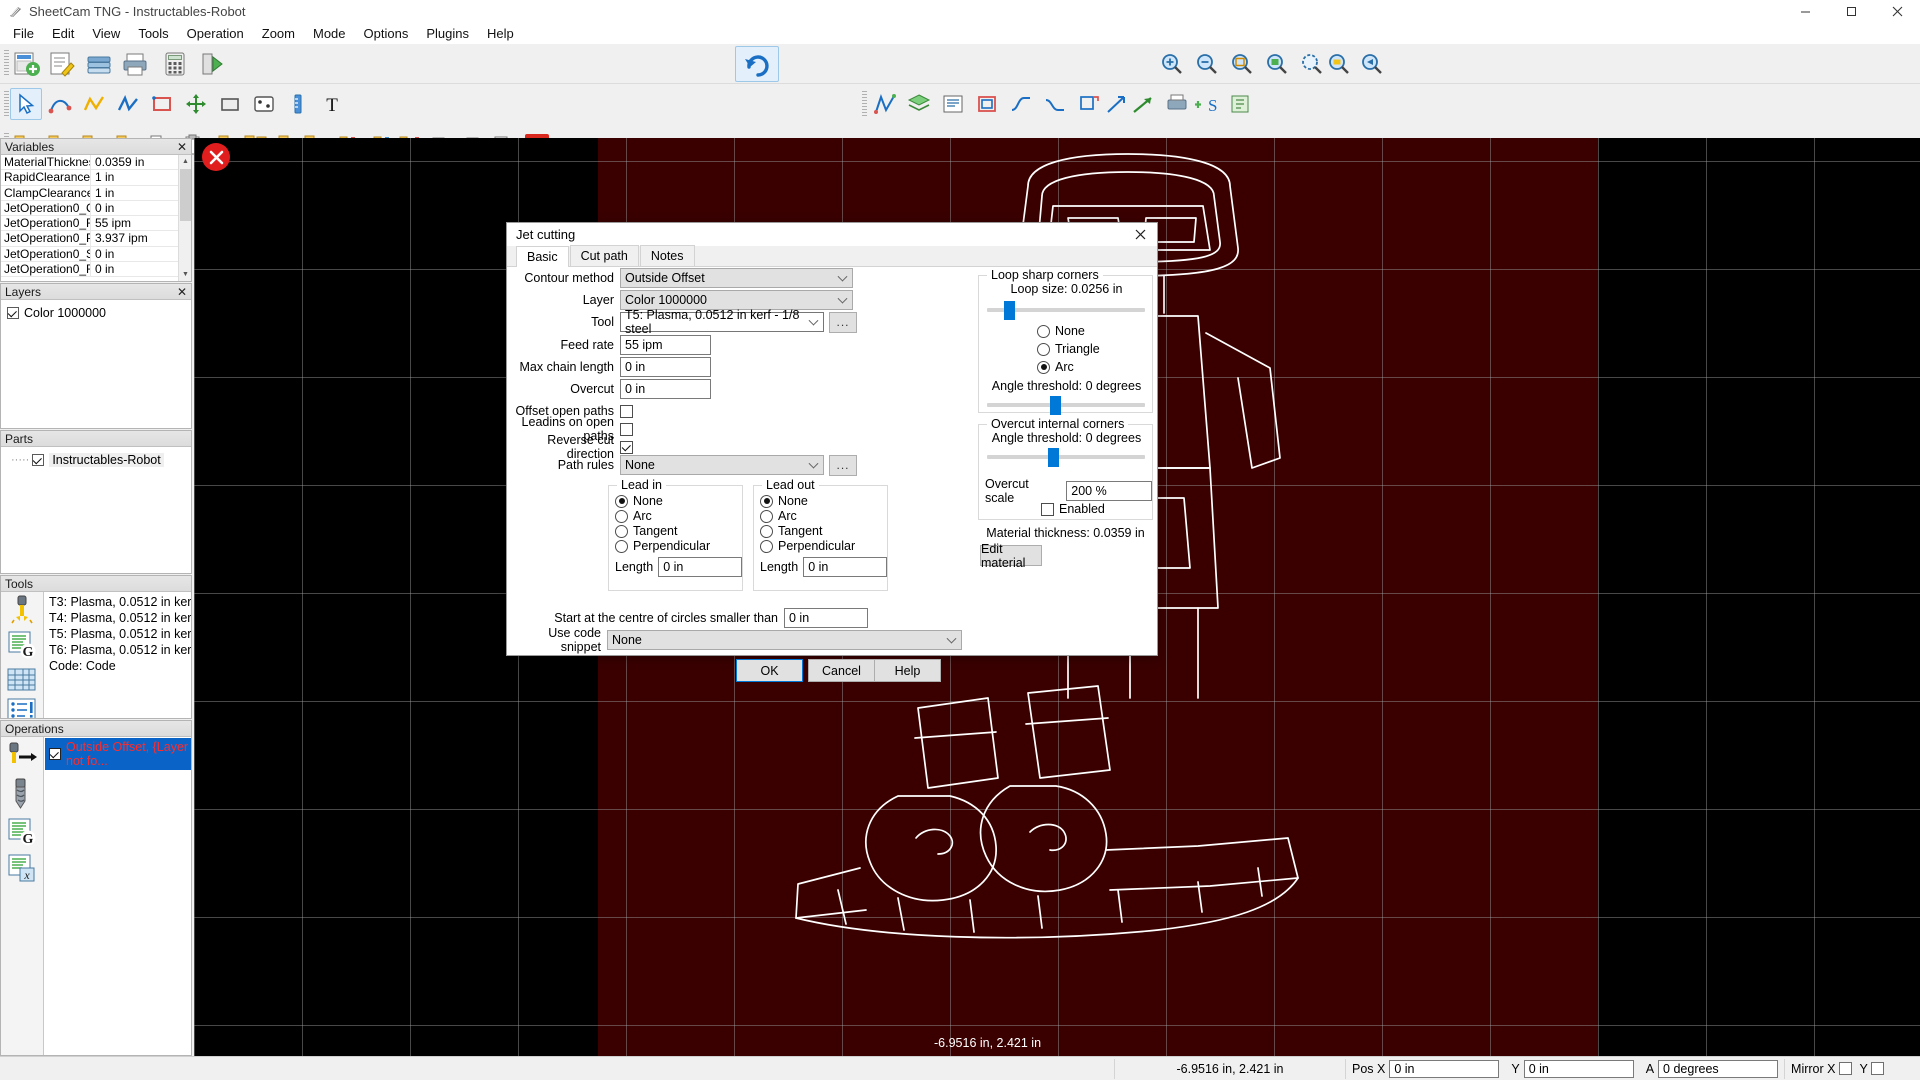 This screenshot has height=1080, width=1920. What do you see at coordinates (22, 756) in the screenshot?
I see `jet-cut-operation-icon` at bounding box center [22, 756].